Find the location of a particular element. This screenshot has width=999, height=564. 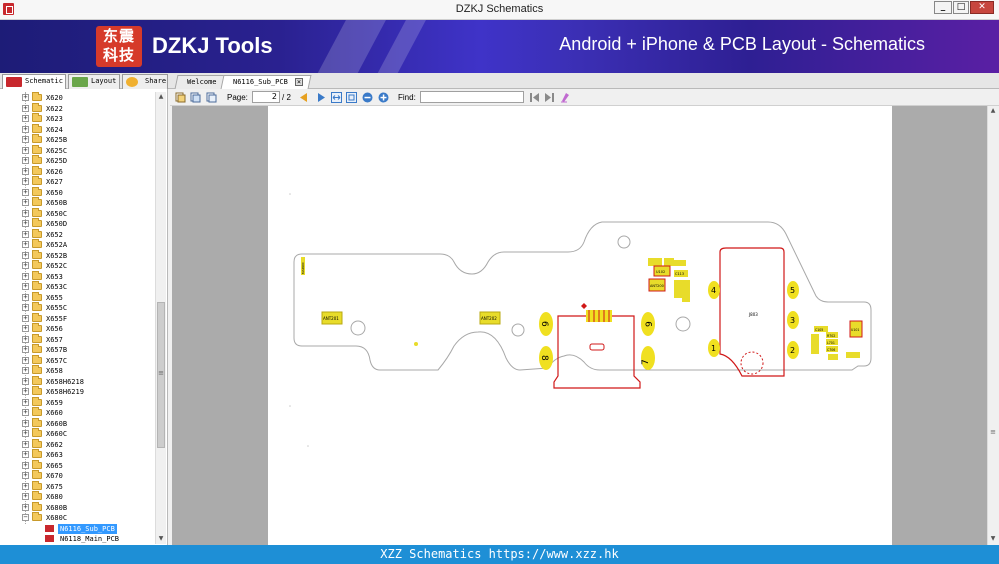

tree-file-item: N6116_Sub_PCB is located at coordinates (77, 529).